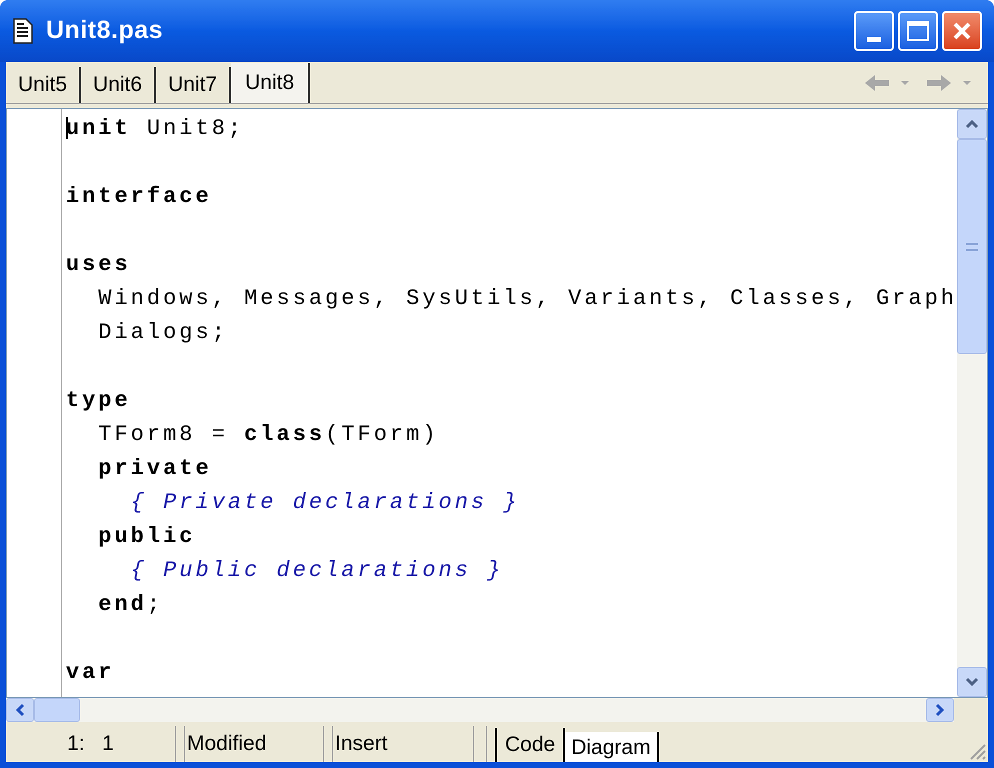  I want to click on code-token: (TForm), so click(382, 434).